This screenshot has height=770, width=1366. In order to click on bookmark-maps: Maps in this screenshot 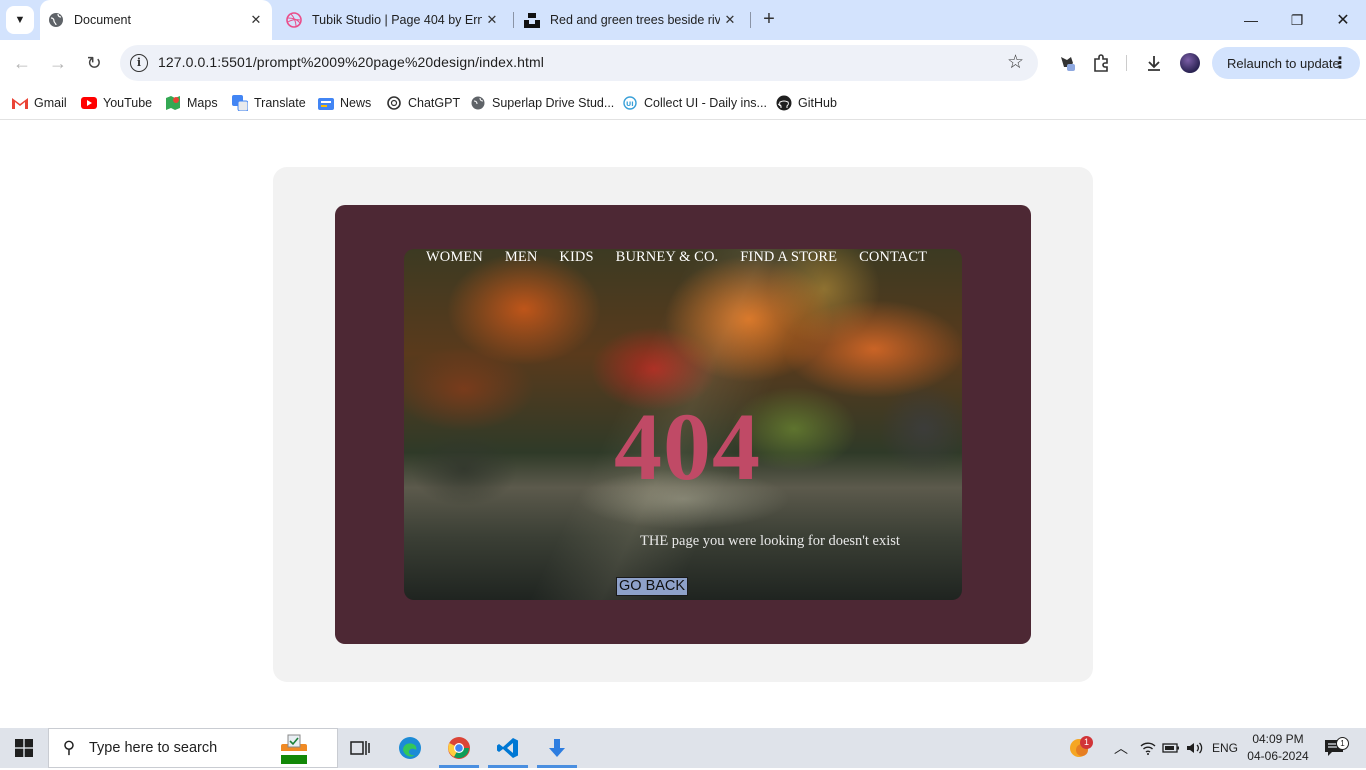, I will do `click(191, 103)`.